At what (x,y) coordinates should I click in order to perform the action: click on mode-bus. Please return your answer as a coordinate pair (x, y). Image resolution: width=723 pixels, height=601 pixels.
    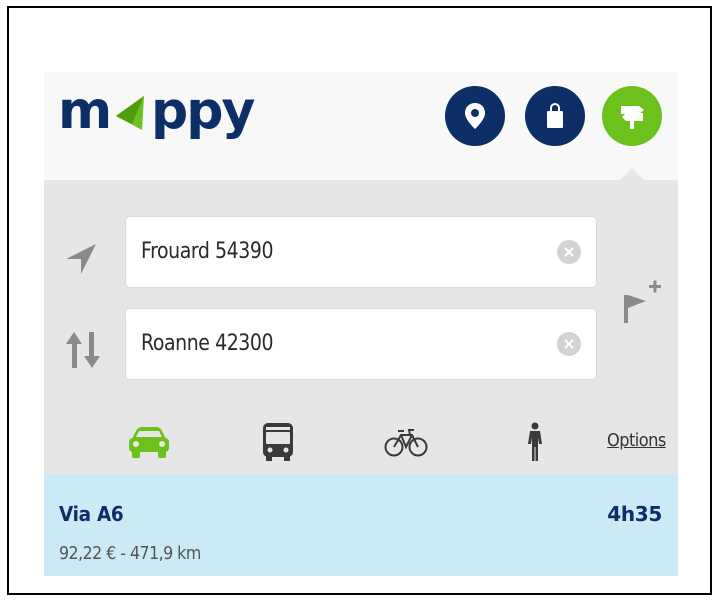
    Looking at the image, I should click on (278, 442).